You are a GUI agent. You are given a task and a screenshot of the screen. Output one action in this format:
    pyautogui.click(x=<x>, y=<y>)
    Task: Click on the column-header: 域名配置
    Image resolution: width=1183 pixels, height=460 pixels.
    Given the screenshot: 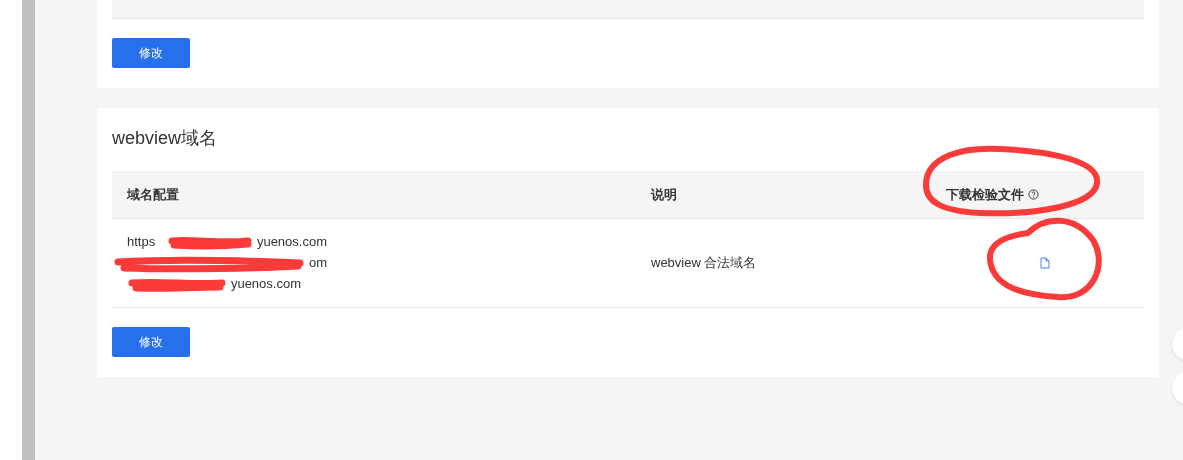 What is the action you would take?
    pyautogui.click(x=152, y=194)
    